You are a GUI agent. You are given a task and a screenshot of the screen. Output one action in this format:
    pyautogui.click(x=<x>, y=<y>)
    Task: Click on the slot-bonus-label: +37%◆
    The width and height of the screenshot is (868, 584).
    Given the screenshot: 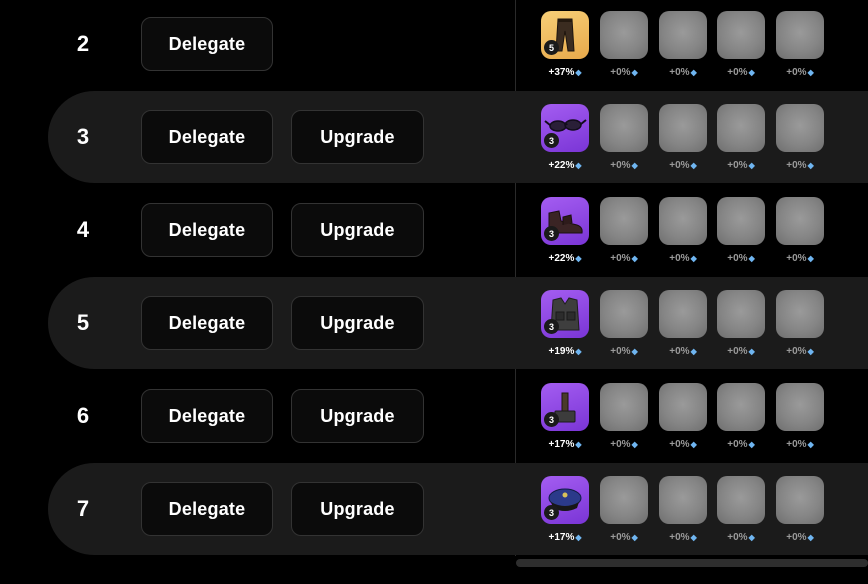 What is the action you would take?
    pyautogui.click(x=565, y=72)
    